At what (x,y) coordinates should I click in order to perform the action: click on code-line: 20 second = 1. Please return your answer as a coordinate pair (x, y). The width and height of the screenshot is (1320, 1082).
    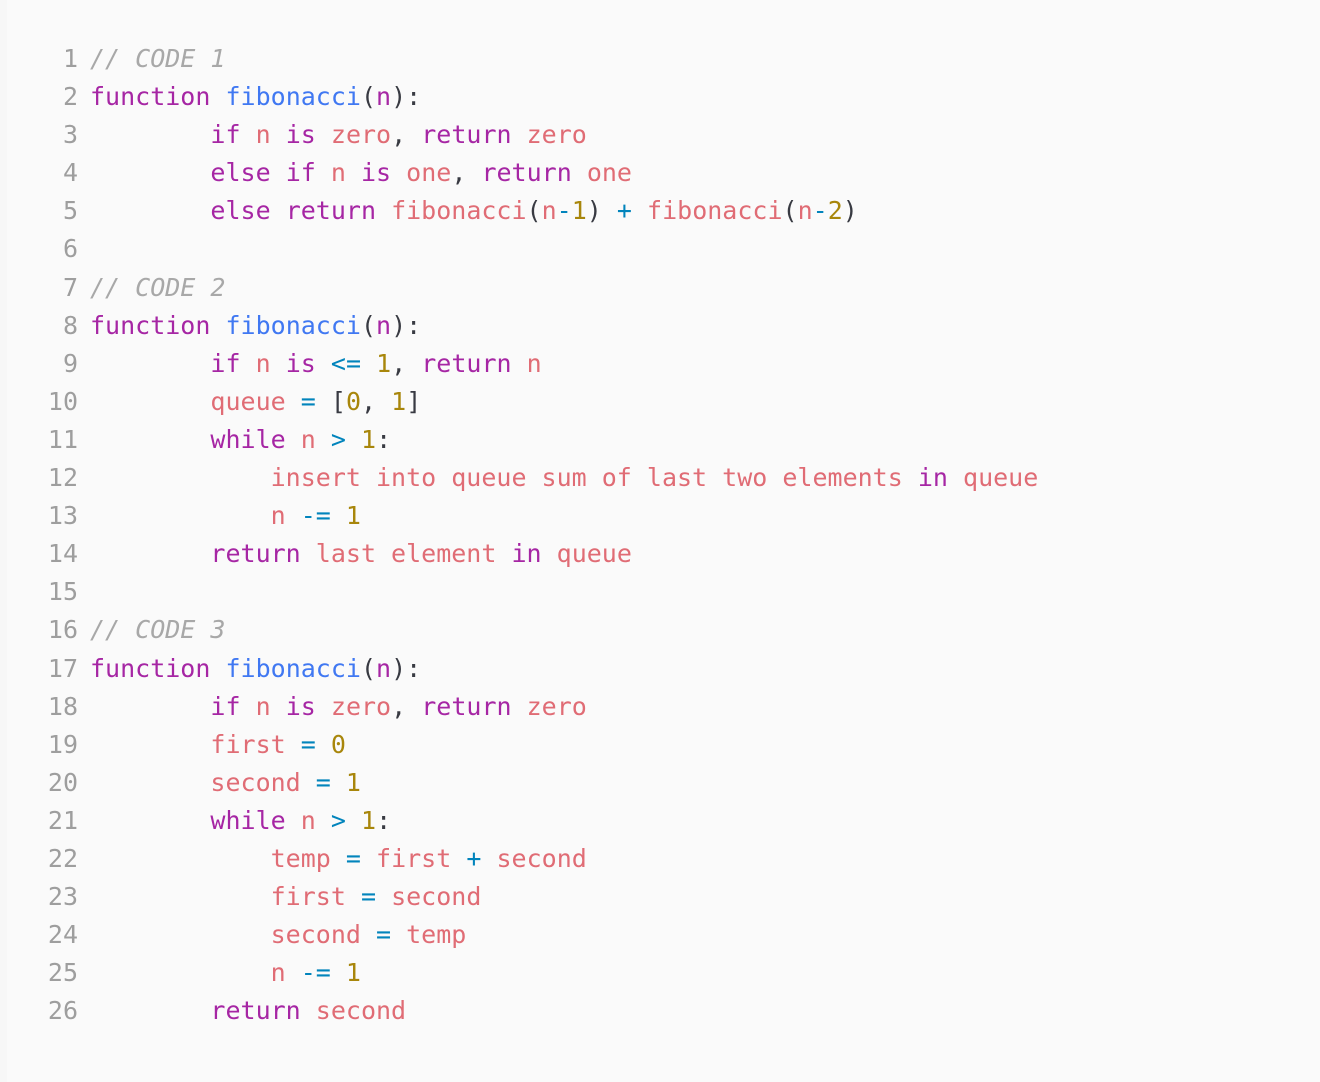
    Looking at the image, I should click on (660, 783).